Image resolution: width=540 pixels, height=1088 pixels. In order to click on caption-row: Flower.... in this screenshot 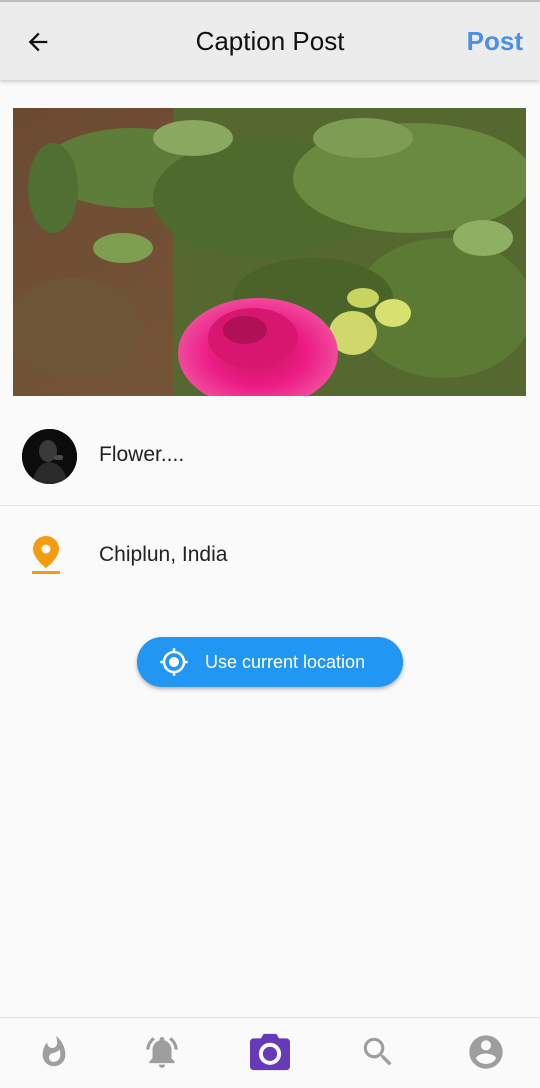, I will do `click(270, 456)`.